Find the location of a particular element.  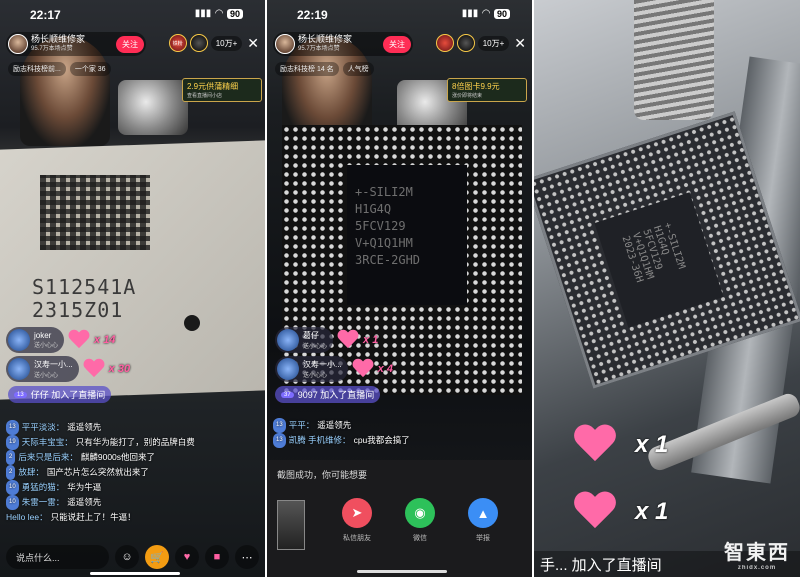

wechat-icon: ◉ is located at coordinates (420, 513).